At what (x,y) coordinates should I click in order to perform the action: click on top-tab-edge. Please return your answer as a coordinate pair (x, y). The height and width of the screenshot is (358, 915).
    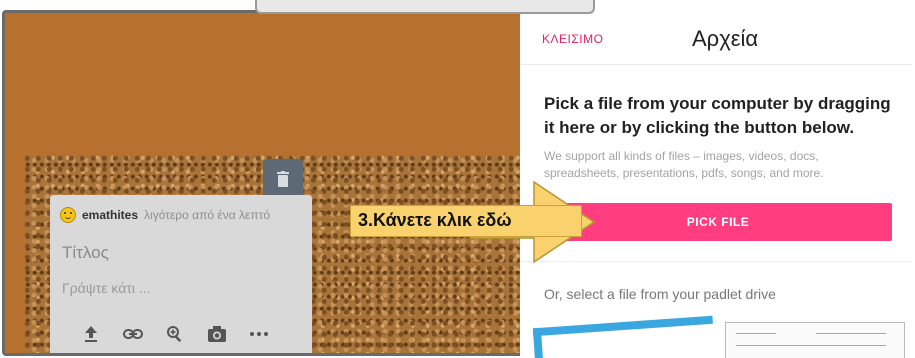
    Looking at the image, I should click on (425, 7).